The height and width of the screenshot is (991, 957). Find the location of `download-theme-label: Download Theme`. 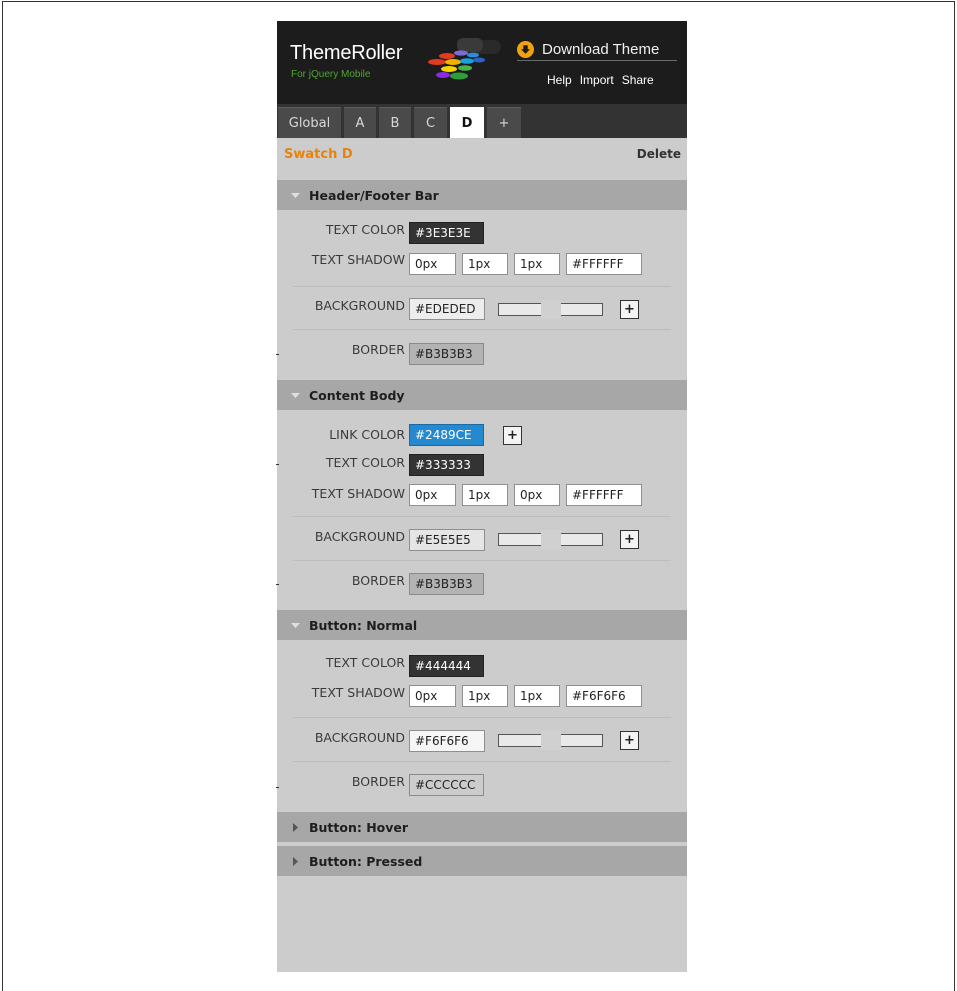

download-theme-label: Download Theme is located at coordinates (601, 49).